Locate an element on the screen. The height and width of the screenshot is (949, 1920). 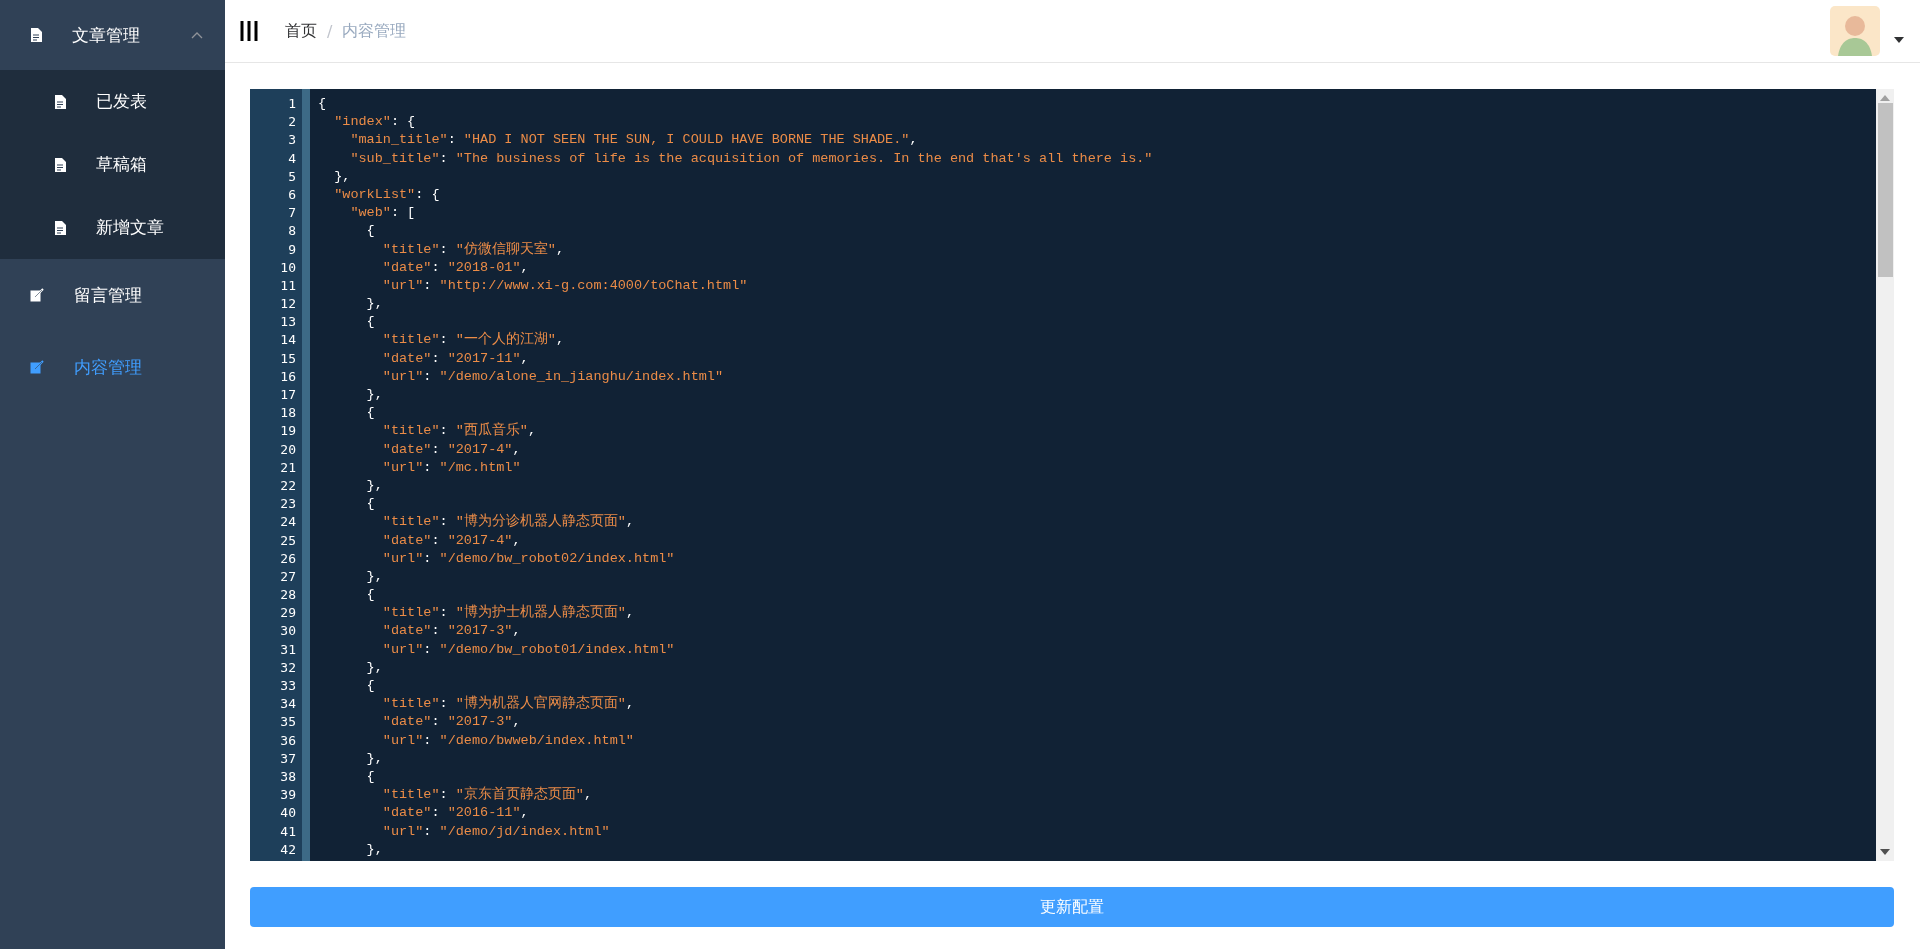
line-number: 33 is located at coordinates (288, 686).